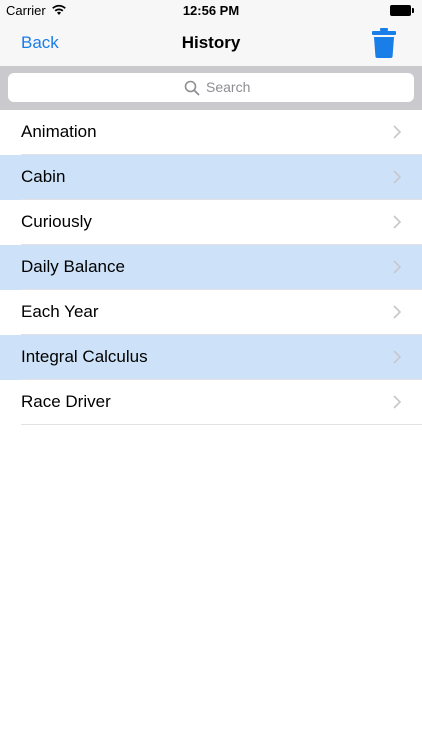 This screenshot has height=750, width=422. I want to click on list-item-label: Race Driver, so click(66, 401).